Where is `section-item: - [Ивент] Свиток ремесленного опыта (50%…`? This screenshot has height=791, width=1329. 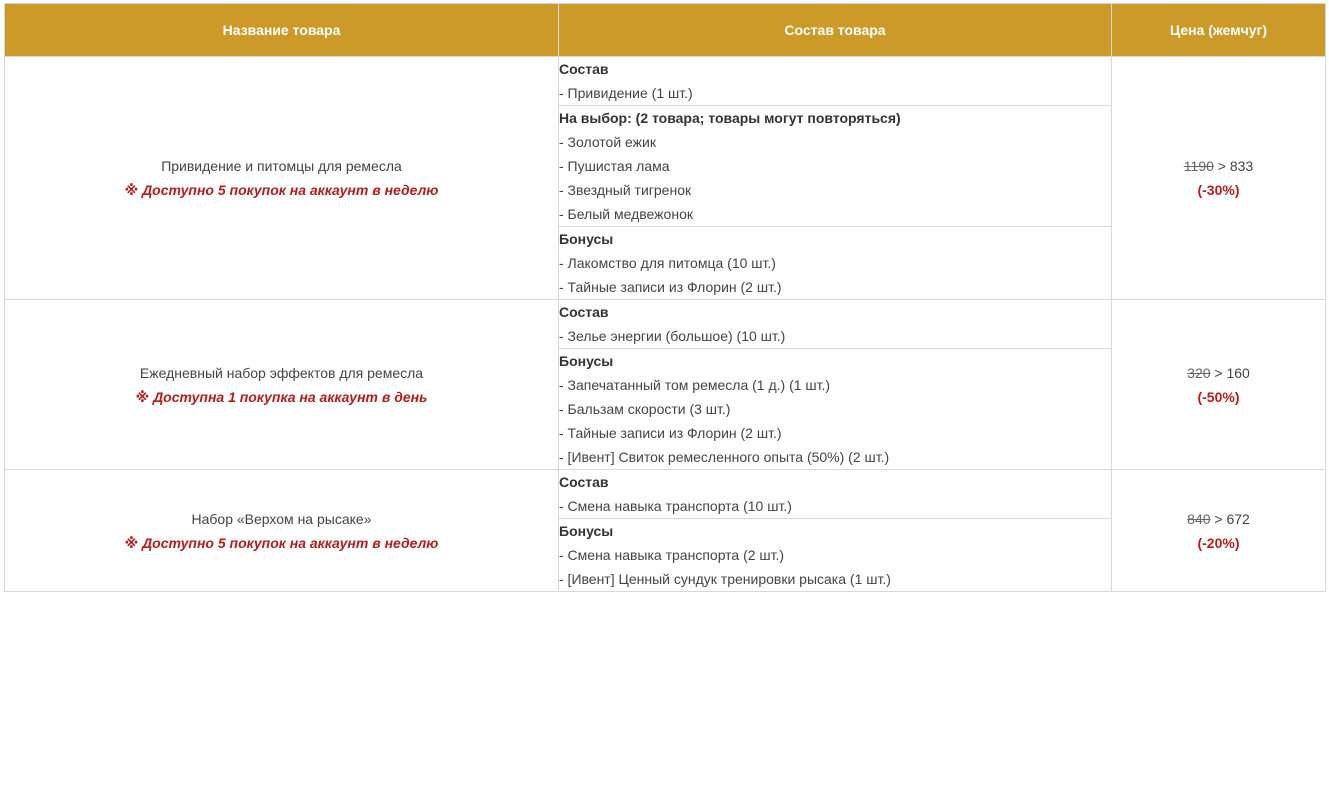 section-item: - [Ивент] Свиток ремесленного опыта (50%… is located at coordinates (724, 457).